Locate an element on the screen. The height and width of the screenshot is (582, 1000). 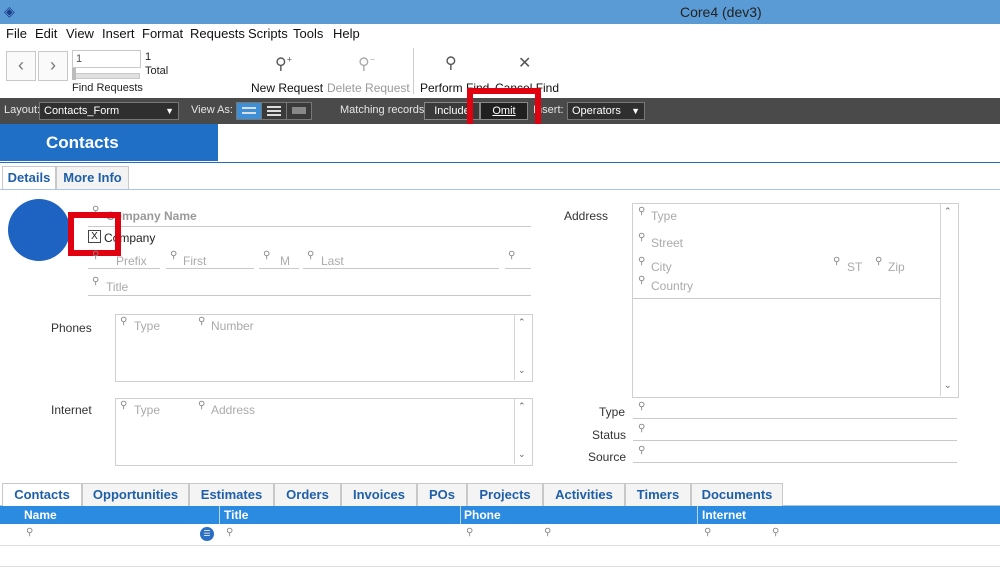
menu-help: Help is located at coordinates (346, 33).